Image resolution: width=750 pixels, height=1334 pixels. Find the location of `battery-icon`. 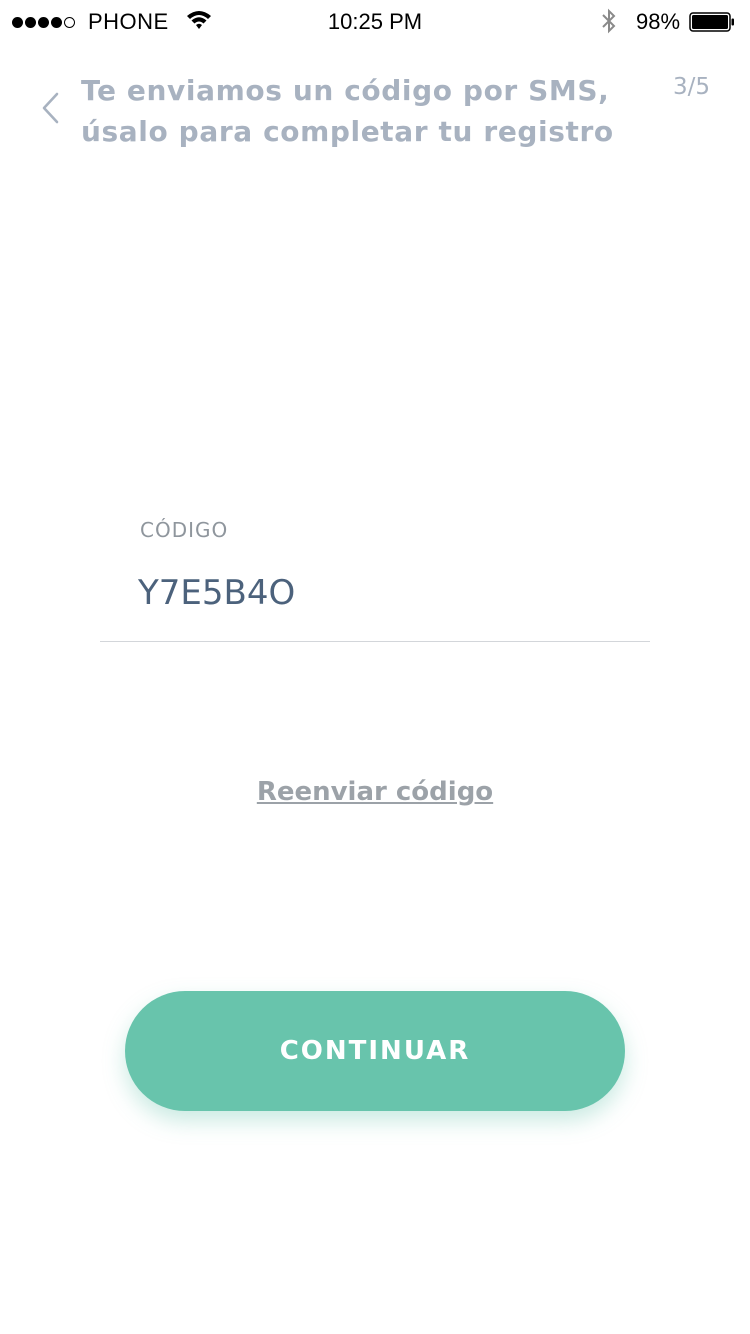

battery-icon is located at coordinates (711, 22).